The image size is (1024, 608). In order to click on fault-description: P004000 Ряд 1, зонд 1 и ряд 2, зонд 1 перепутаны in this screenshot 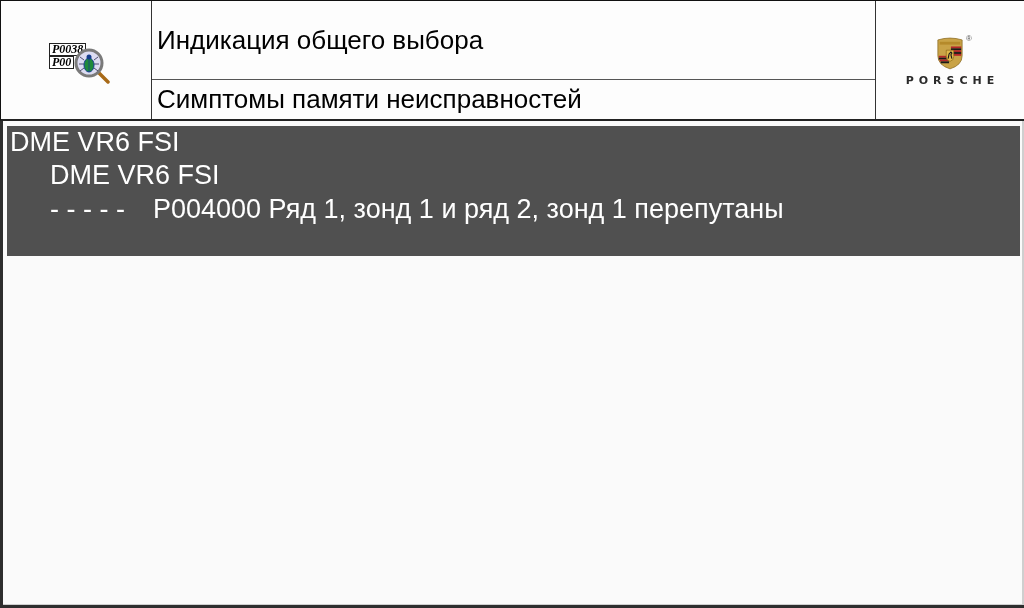, I will do `click(468, 209)`.